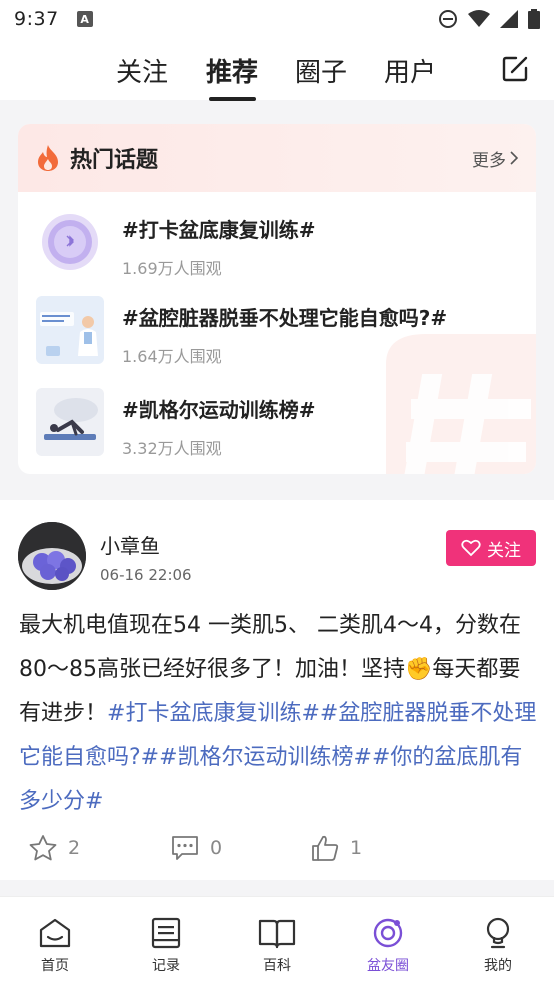  What do you see at coordinates (172, 356) in the screenshot?
I see `topic-views: 1.64万人围观` at bounding box center [172, 356].